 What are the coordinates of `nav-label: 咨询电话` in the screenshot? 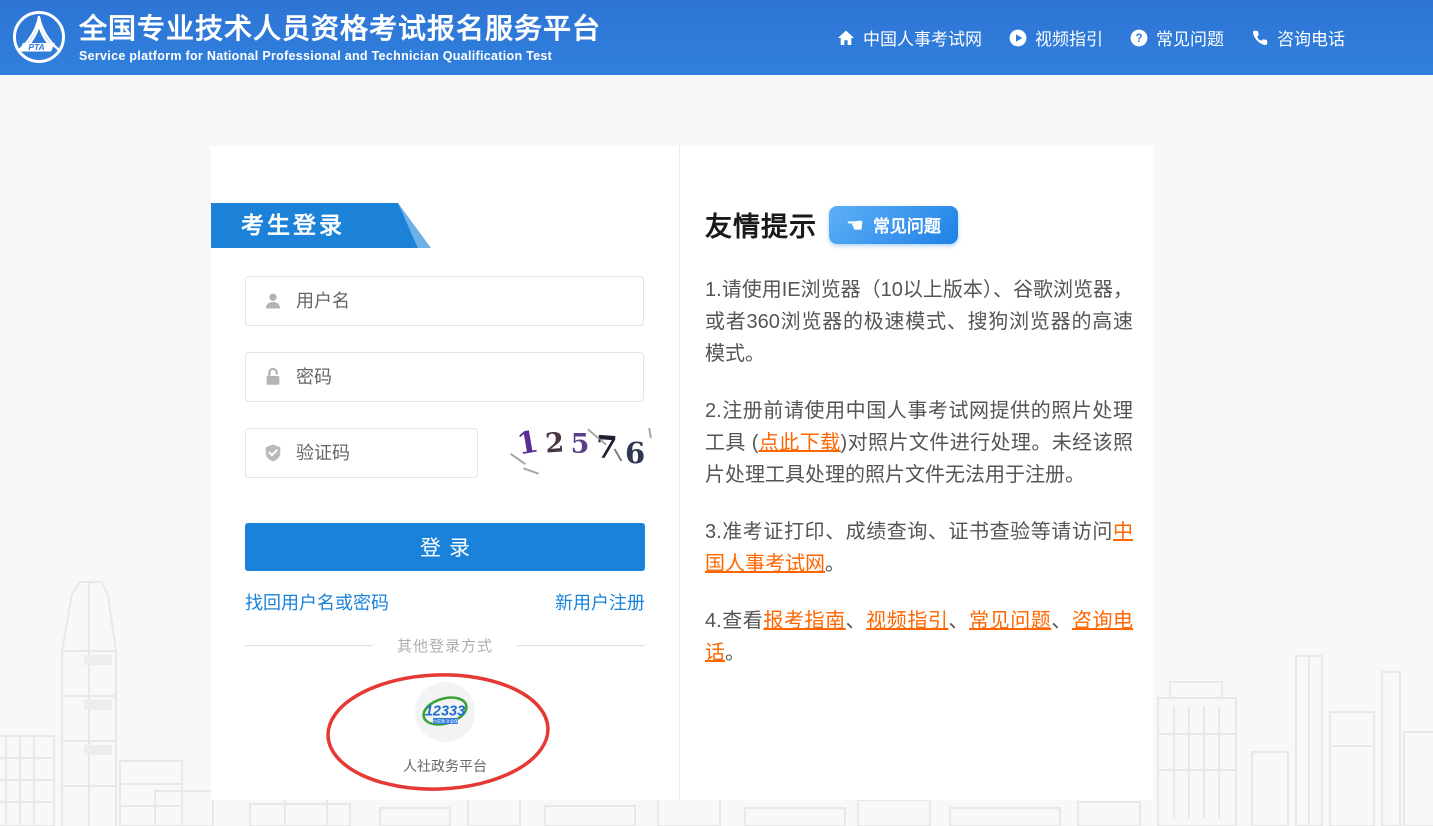 It's located at (1311, 39).